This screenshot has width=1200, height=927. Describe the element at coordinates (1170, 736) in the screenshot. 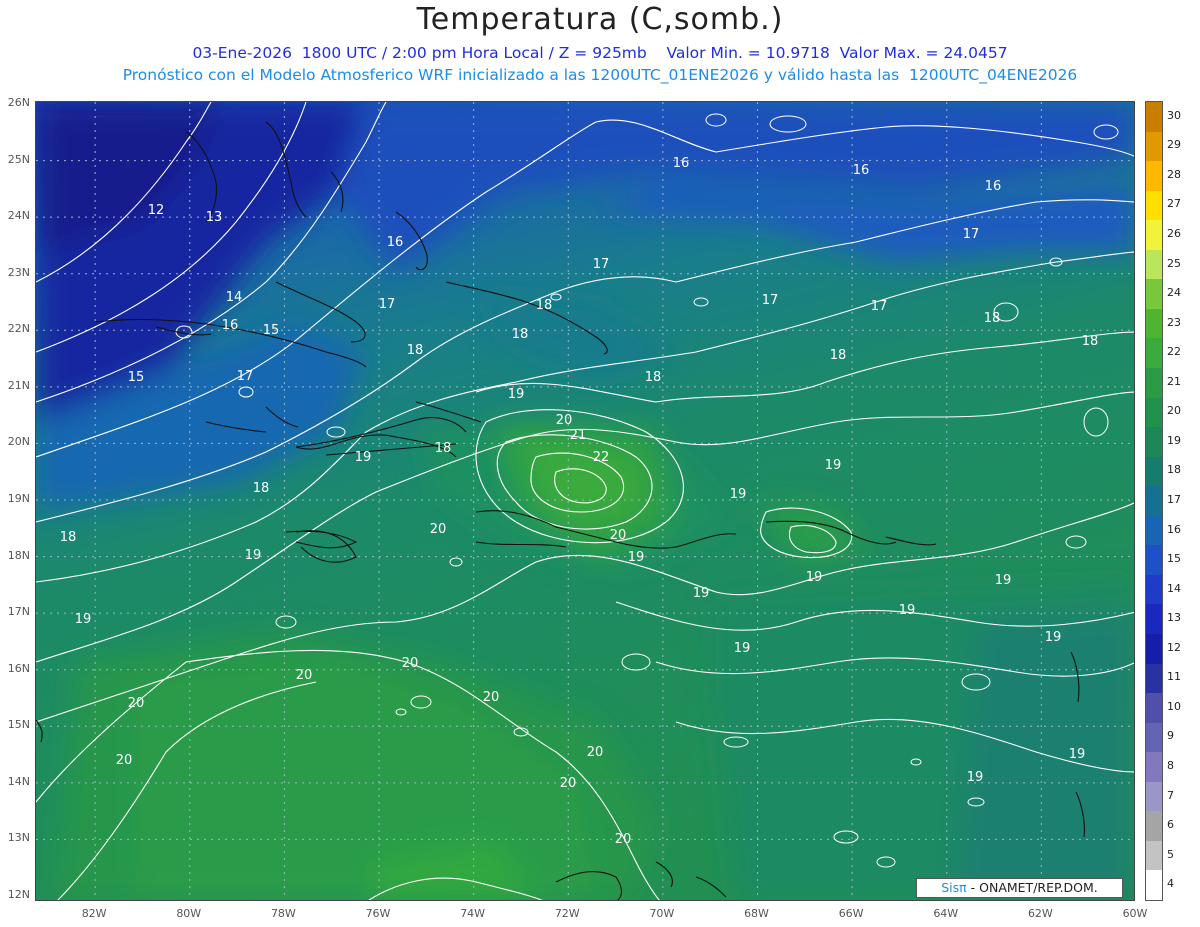

I see `colorbar-label: 9` at that location.